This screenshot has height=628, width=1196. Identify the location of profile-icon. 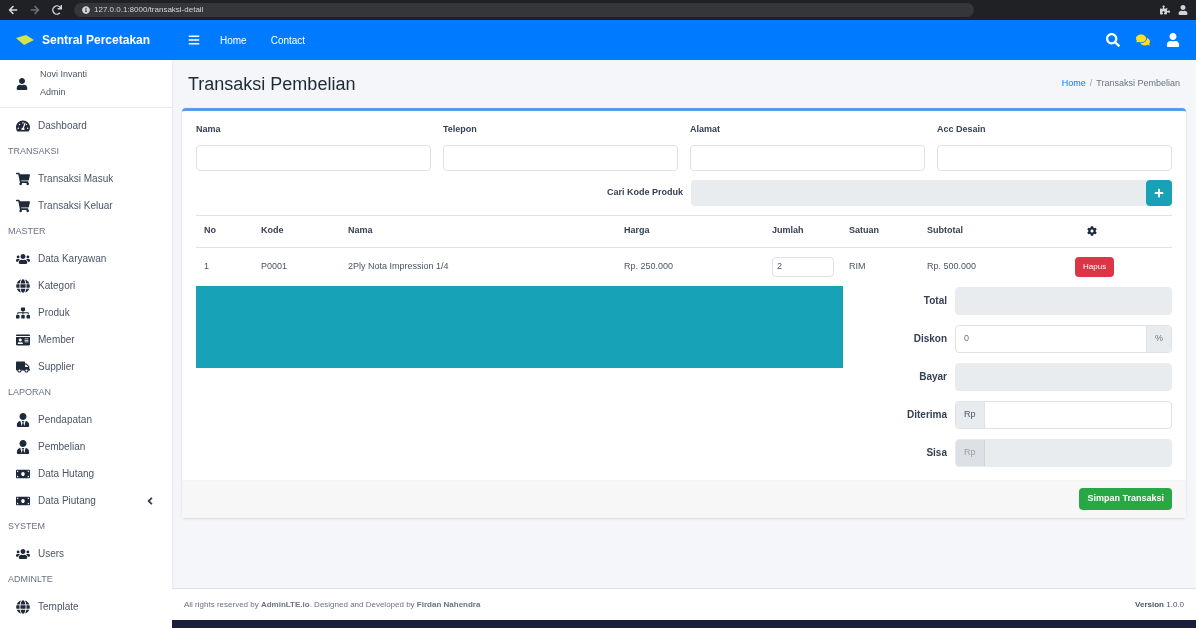
(1183, 10).